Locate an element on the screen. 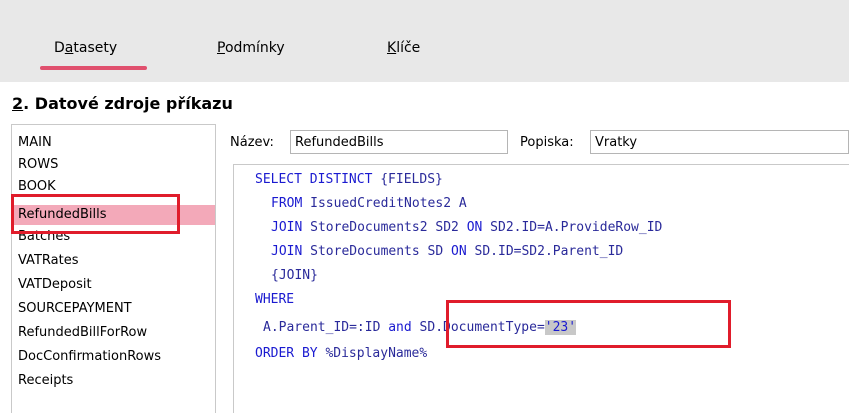 This screenshot has height=413, width=849. tab-datasety-p1: D is located at coordinates (59, 48).